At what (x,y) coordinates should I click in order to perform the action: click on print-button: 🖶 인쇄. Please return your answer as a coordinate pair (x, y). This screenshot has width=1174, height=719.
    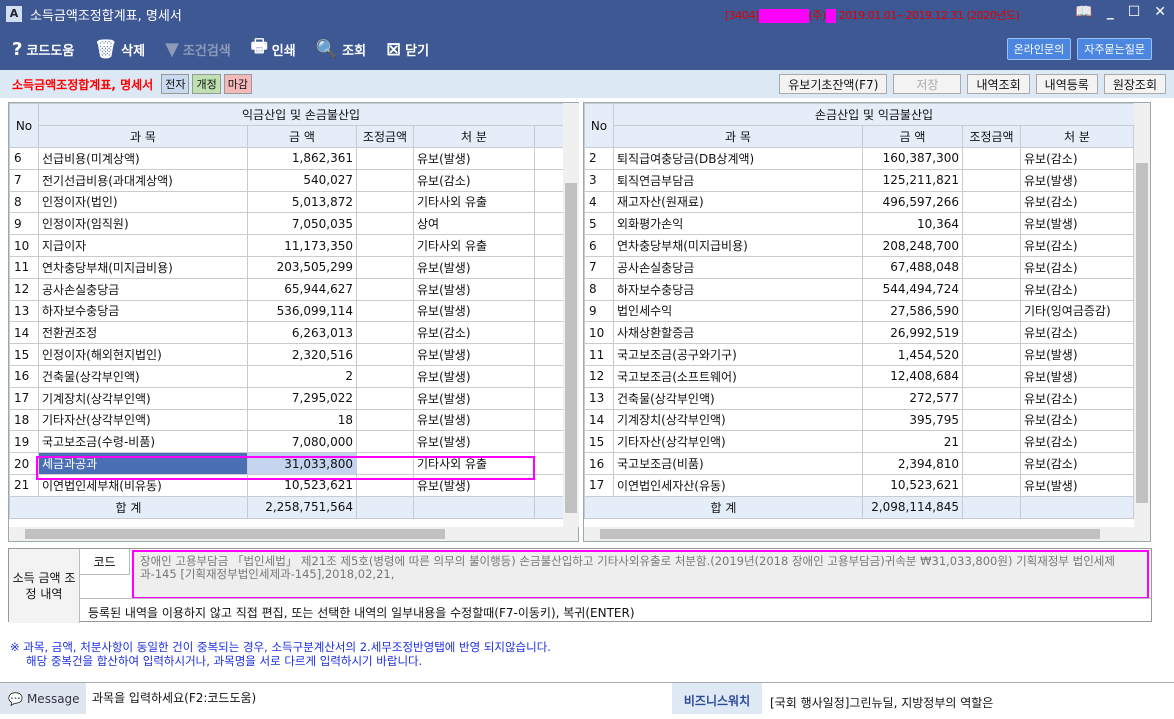
    Looking at the image, I should click on (273, 49).